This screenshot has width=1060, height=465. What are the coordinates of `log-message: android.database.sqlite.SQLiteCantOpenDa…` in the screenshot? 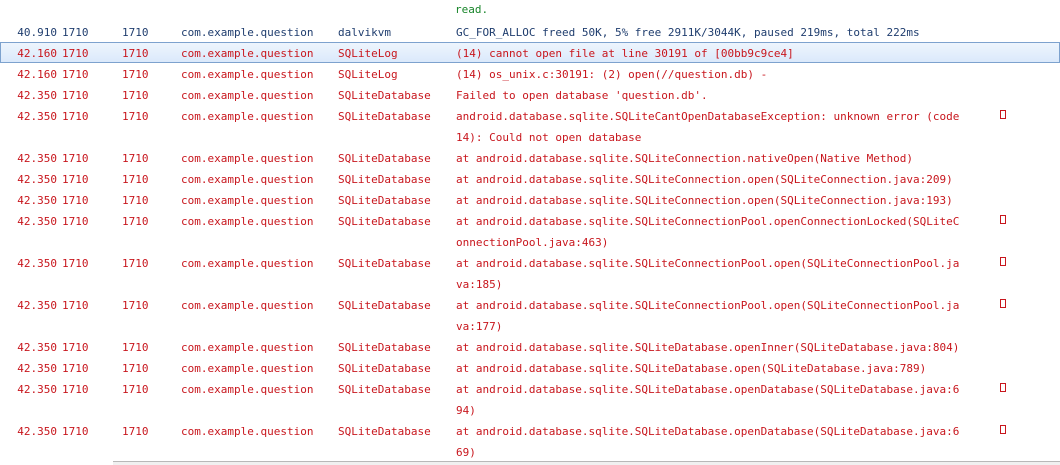 It's located at (708, 116).